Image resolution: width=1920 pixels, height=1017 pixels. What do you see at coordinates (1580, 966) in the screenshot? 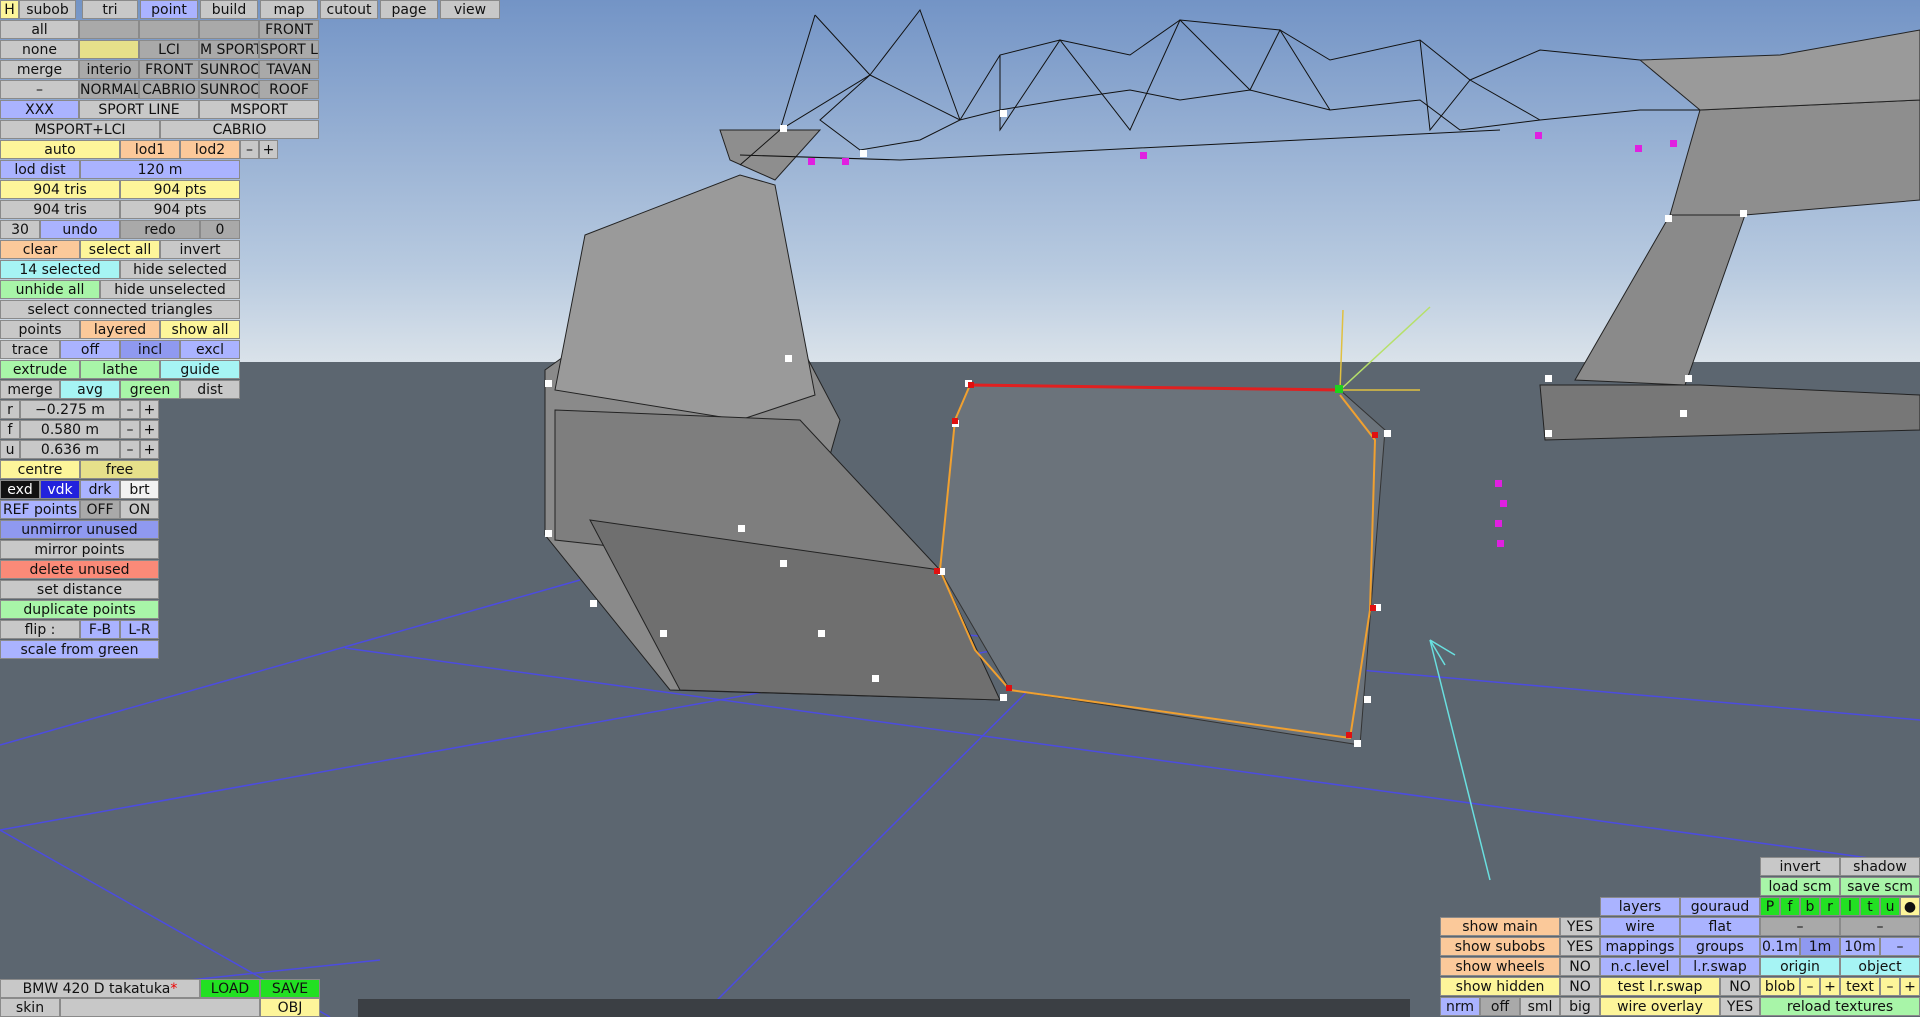
I see `show-wheels-toggle: NO` at bounding box center [1580, 966].